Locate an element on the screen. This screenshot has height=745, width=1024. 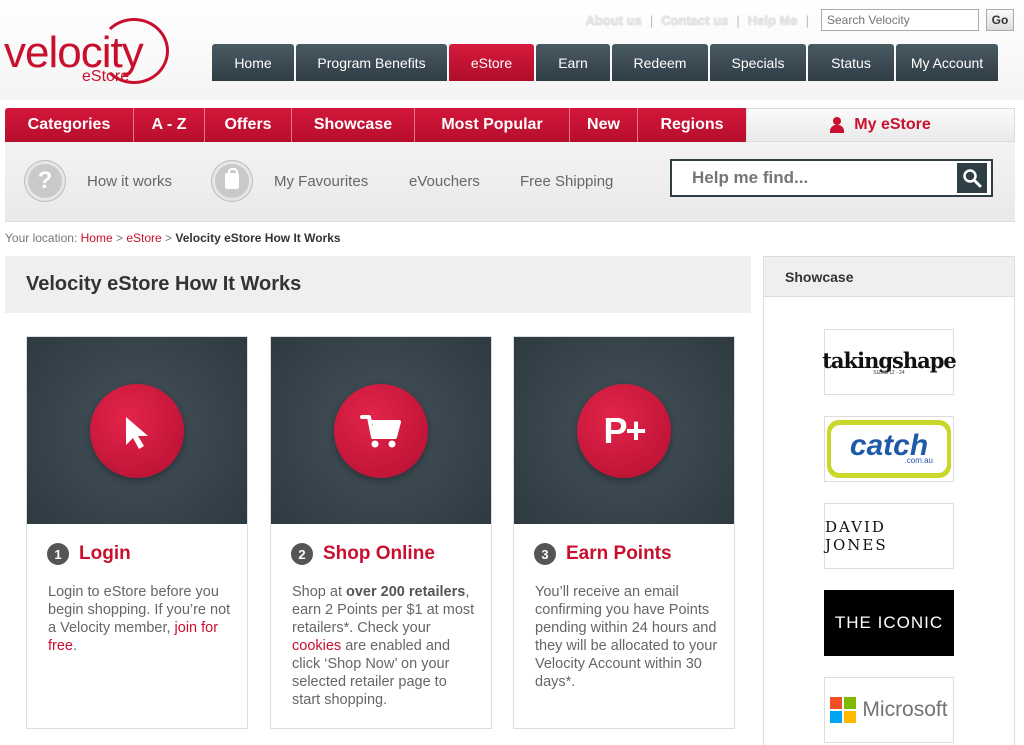
evouchers-link: eVouchers is located at coordinates (444, 181).